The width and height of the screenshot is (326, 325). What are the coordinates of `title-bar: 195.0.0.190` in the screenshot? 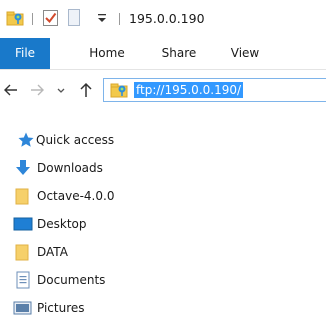 It's located at (163, 19).